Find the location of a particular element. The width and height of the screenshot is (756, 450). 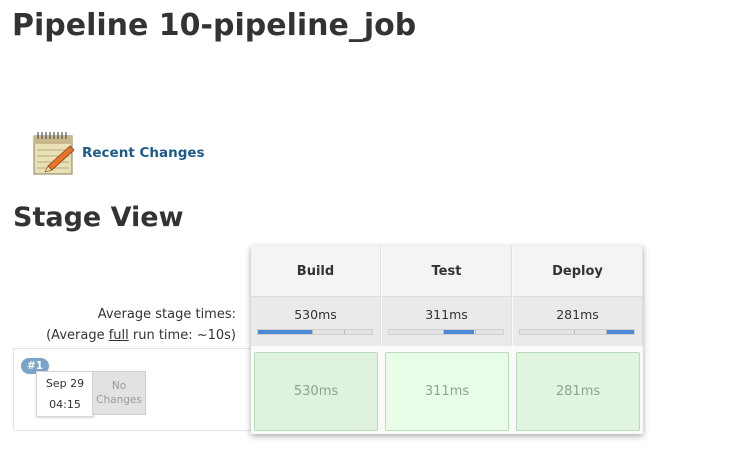

no-changes-box: No Changes is located at coordinates (119, 393).